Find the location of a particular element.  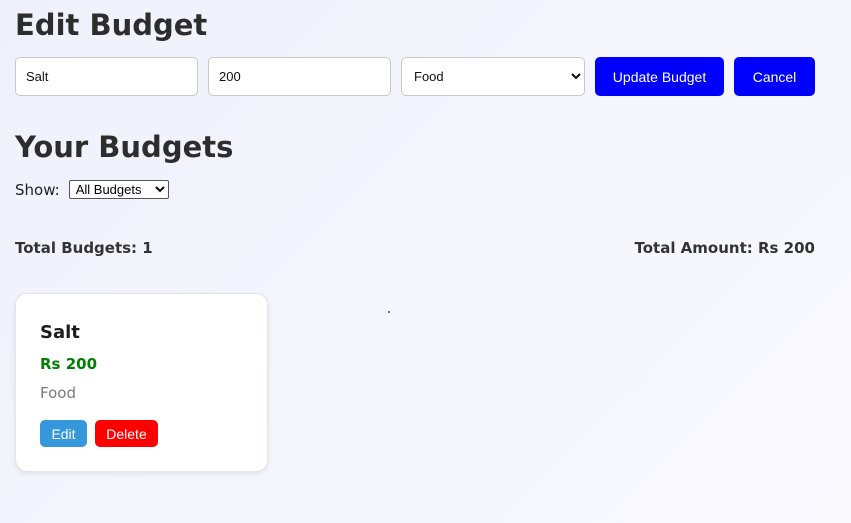

delete-button: Delete is located at coordinates (126, 433).